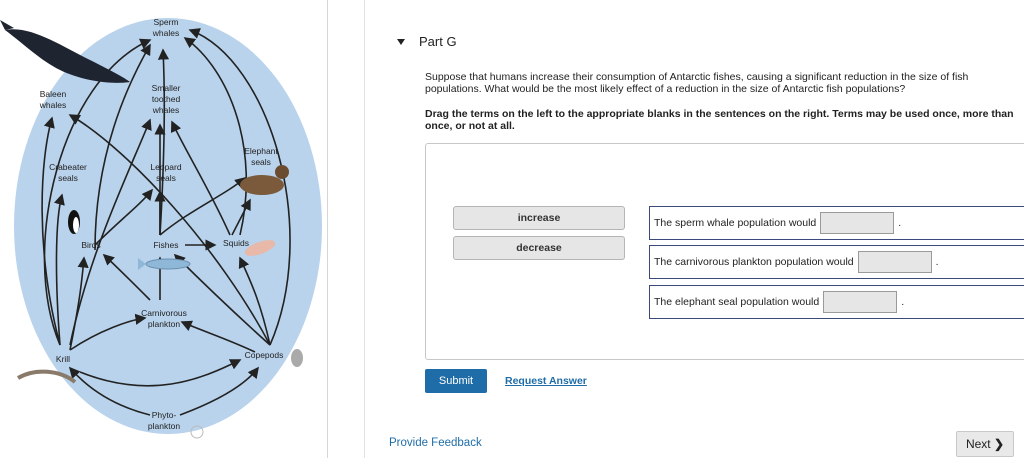 This screenshot has height=458, width=1024. What do you see at coordinates (164, 415) in the screenshot?
I see `label-phytoplankton: Phyto-` at bounding box center [164, 415].